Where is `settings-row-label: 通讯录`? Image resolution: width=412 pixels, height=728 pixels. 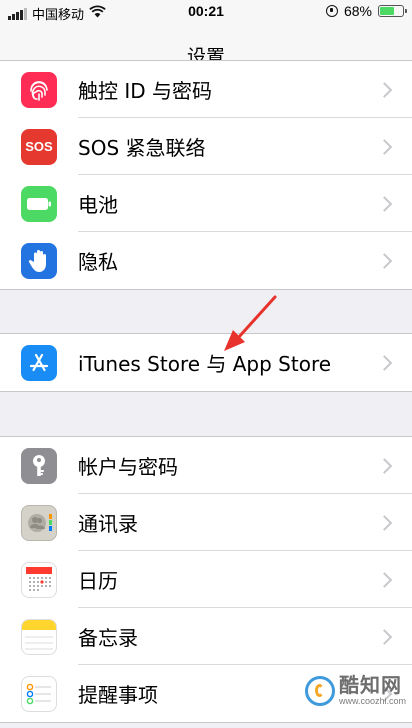 settings-row-label: 通讯录 is located at coordinates (108, 524).